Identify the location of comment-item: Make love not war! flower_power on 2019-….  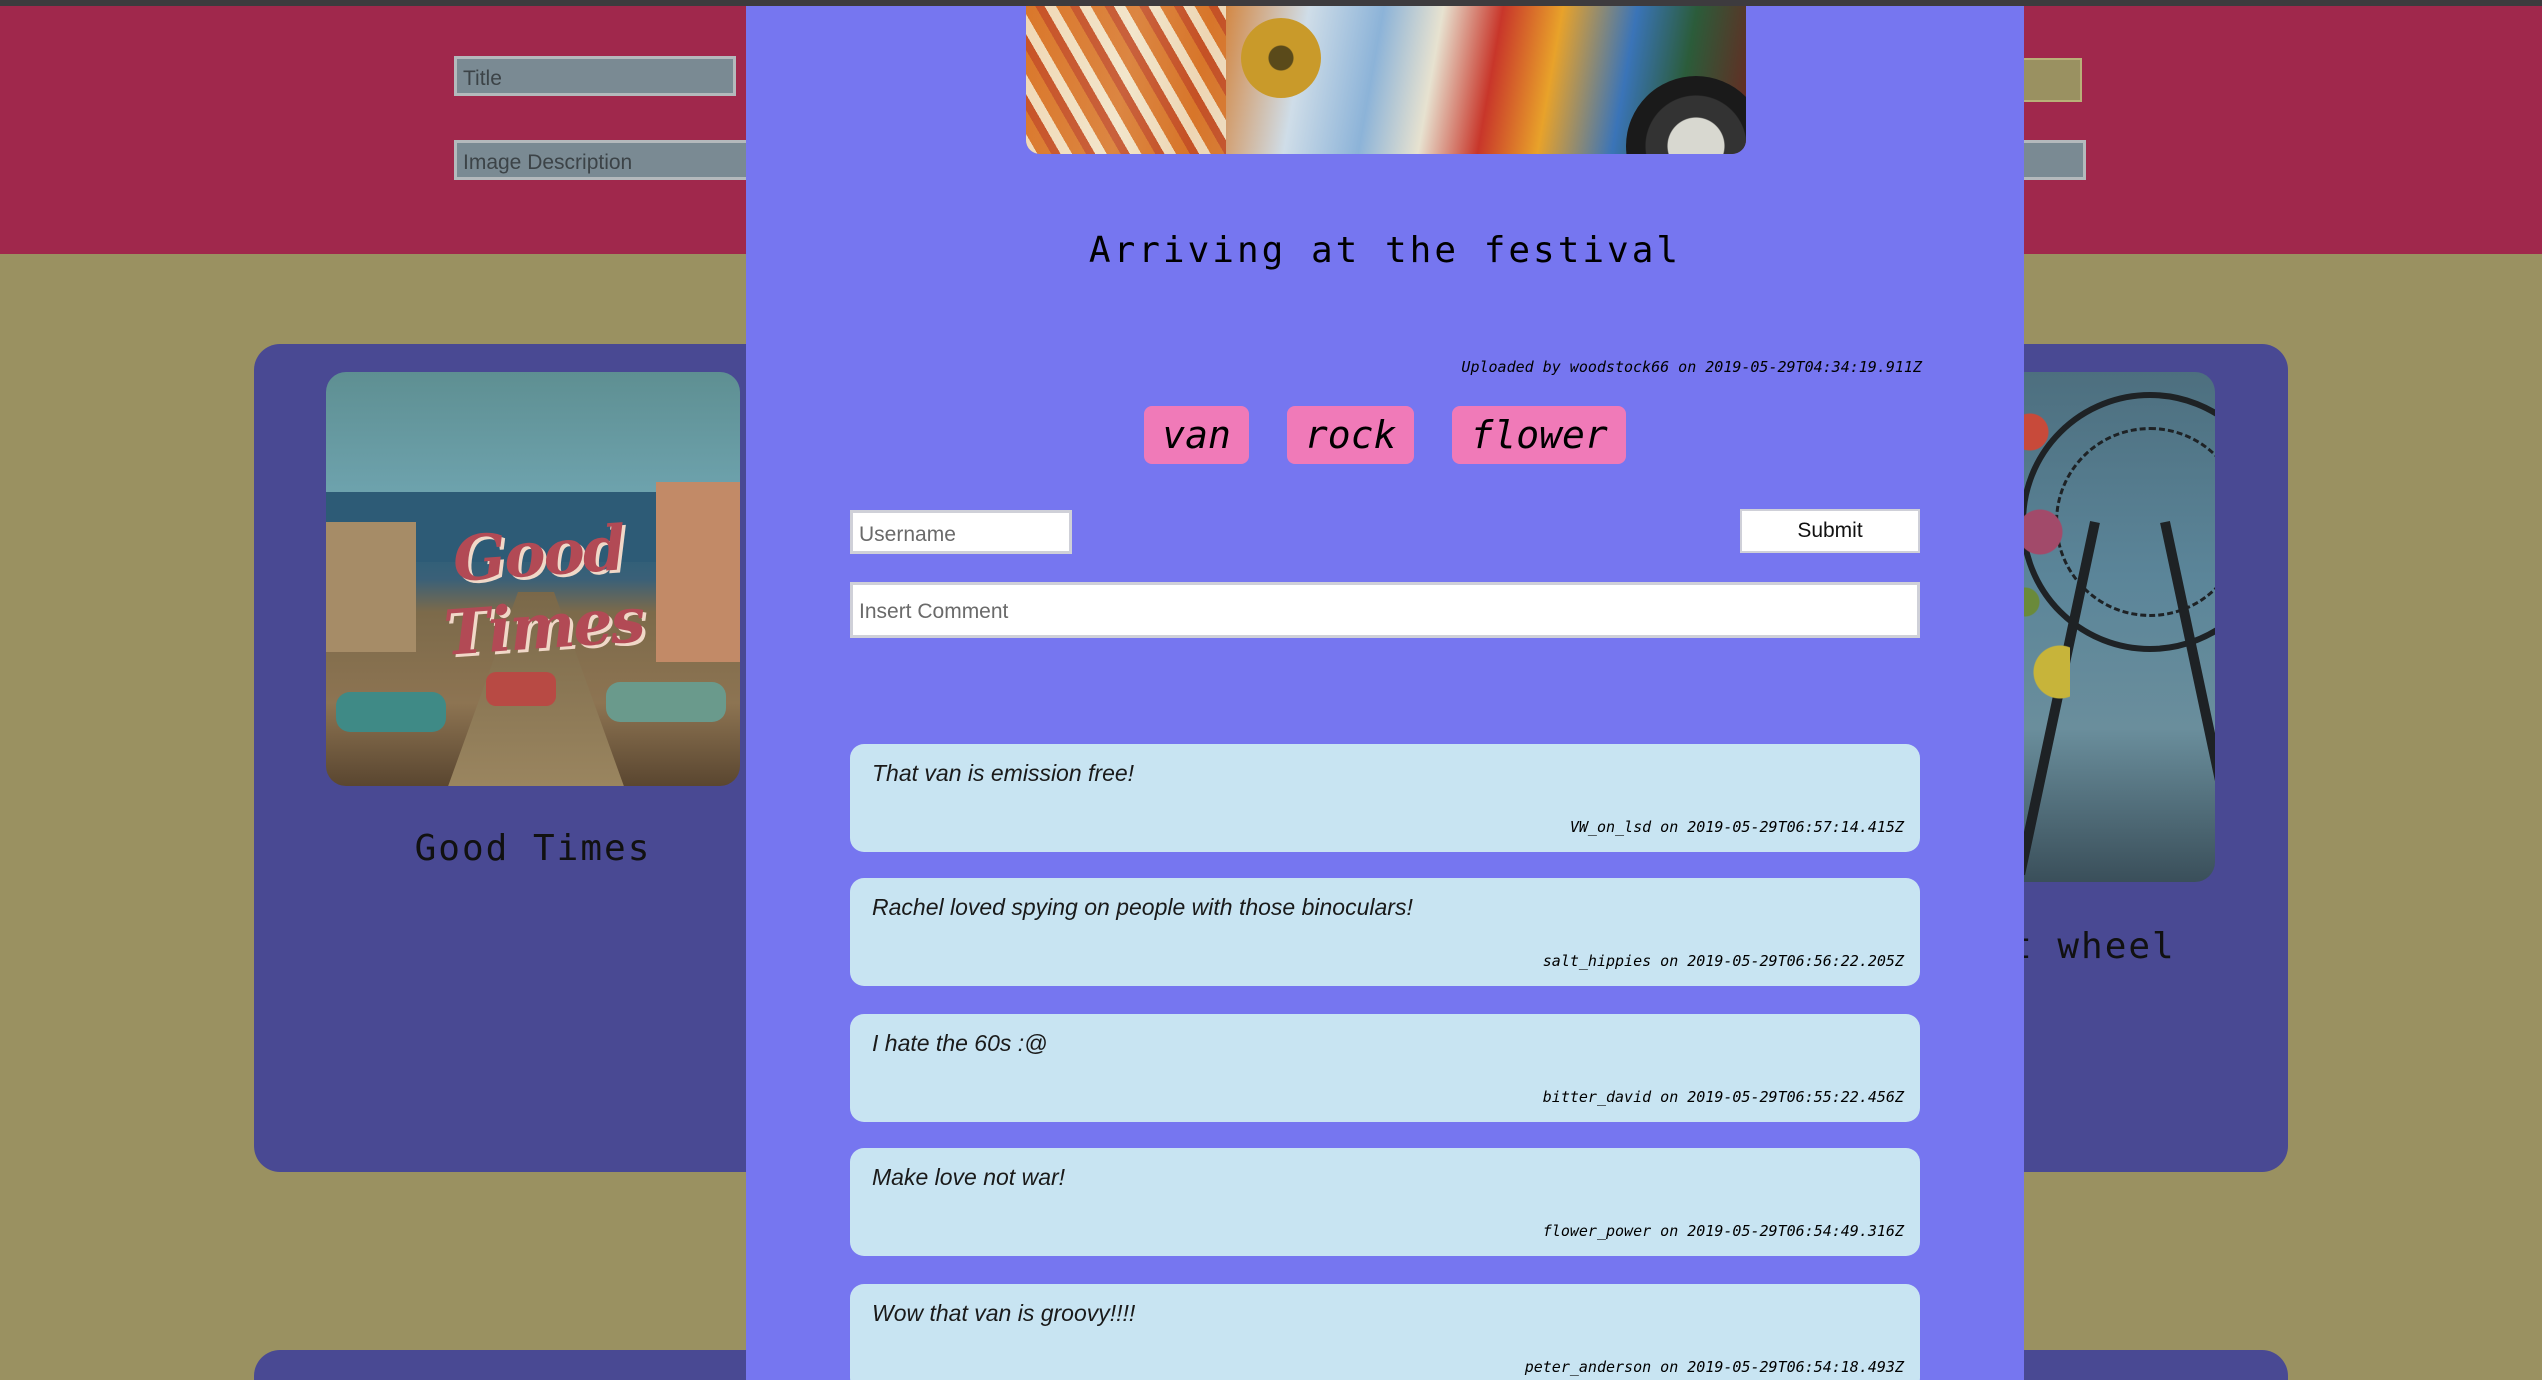
(1385, 1202).